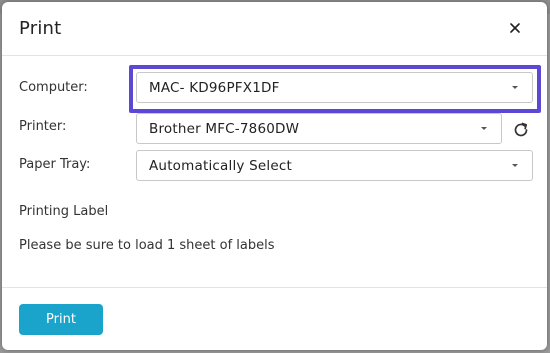  What do you see at coordinates (274, 287) in the screenshot?
I see `footer-divider` at bounding box center [274, 287].